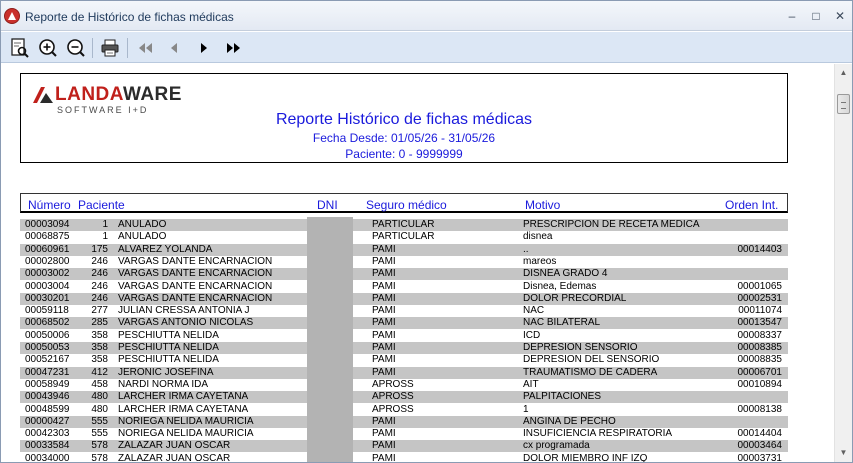 This screenshot has height=463, width=853. I want to click on report-date-range: Fecha Desde: 01/05/26 - 31/05/26, so click(404, 138).